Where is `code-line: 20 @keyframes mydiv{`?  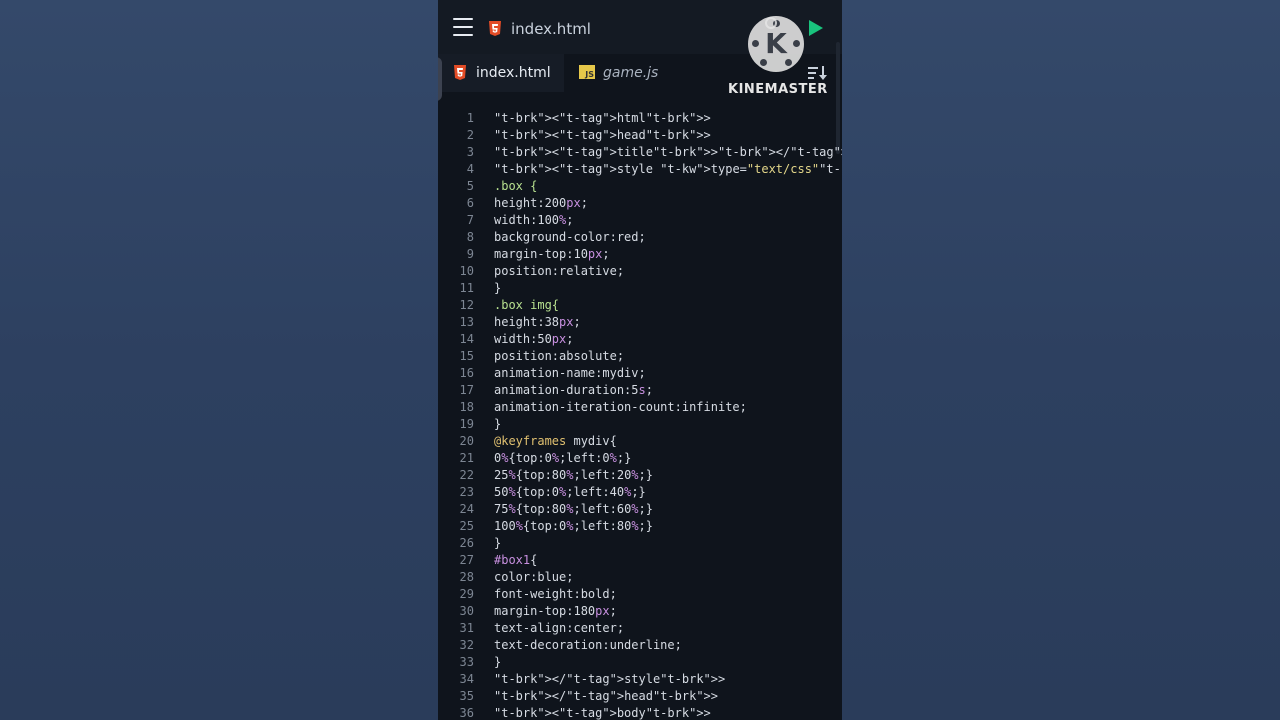
code-line: 20 @keyframes mydiv{ is located at coordinates (640, 441).